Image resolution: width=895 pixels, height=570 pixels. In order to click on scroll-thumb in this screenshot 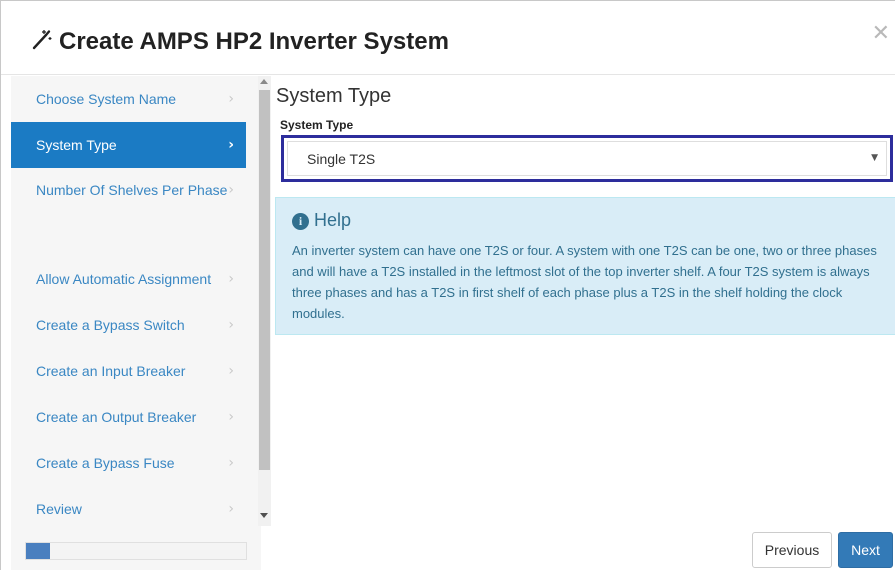, I will do `click(264, 280)`.